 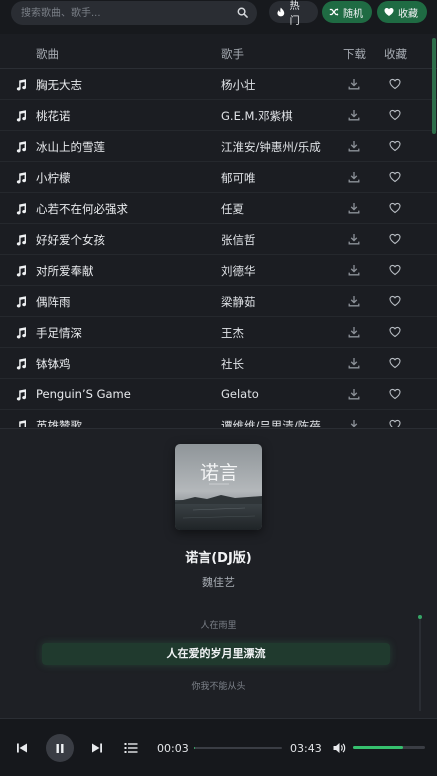 I want to click on total-time: 03:43, so click(x=306, y=748).